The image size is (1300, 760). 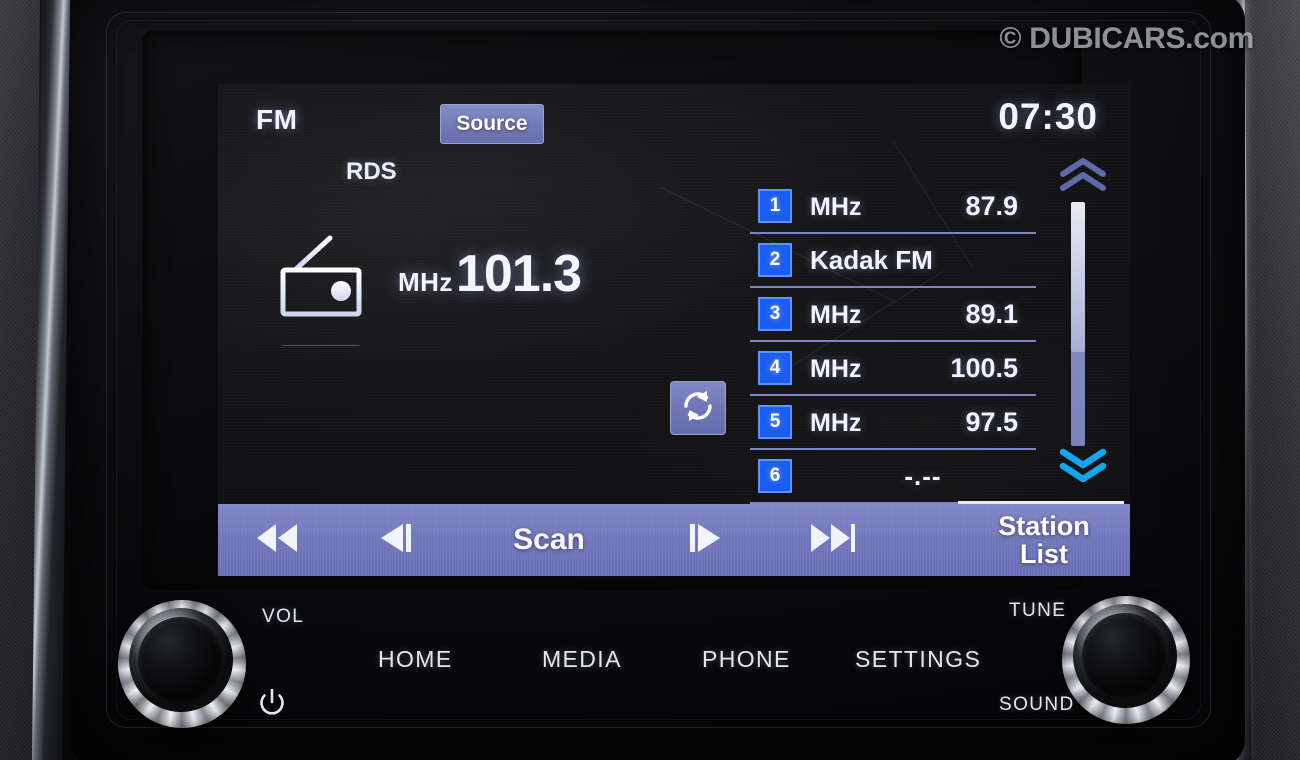 I want to click on preset-row: 4 MHz 100.5, so click(x=893, y=369).